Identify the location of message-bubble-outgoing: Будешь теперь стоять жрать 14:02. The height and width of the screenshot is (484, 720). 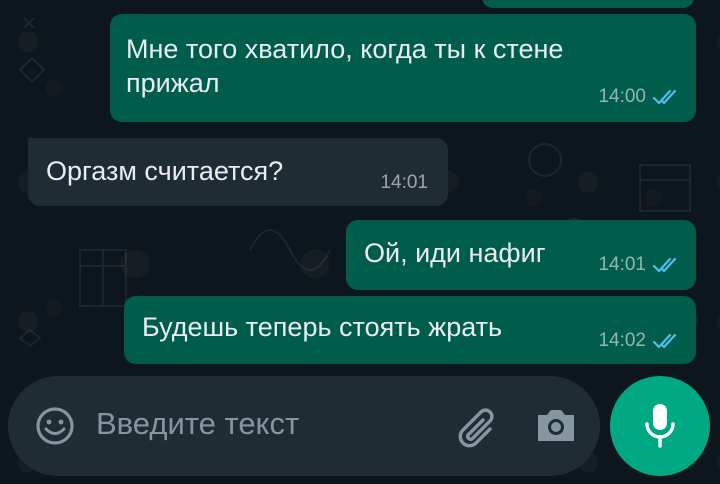
(410, 330).